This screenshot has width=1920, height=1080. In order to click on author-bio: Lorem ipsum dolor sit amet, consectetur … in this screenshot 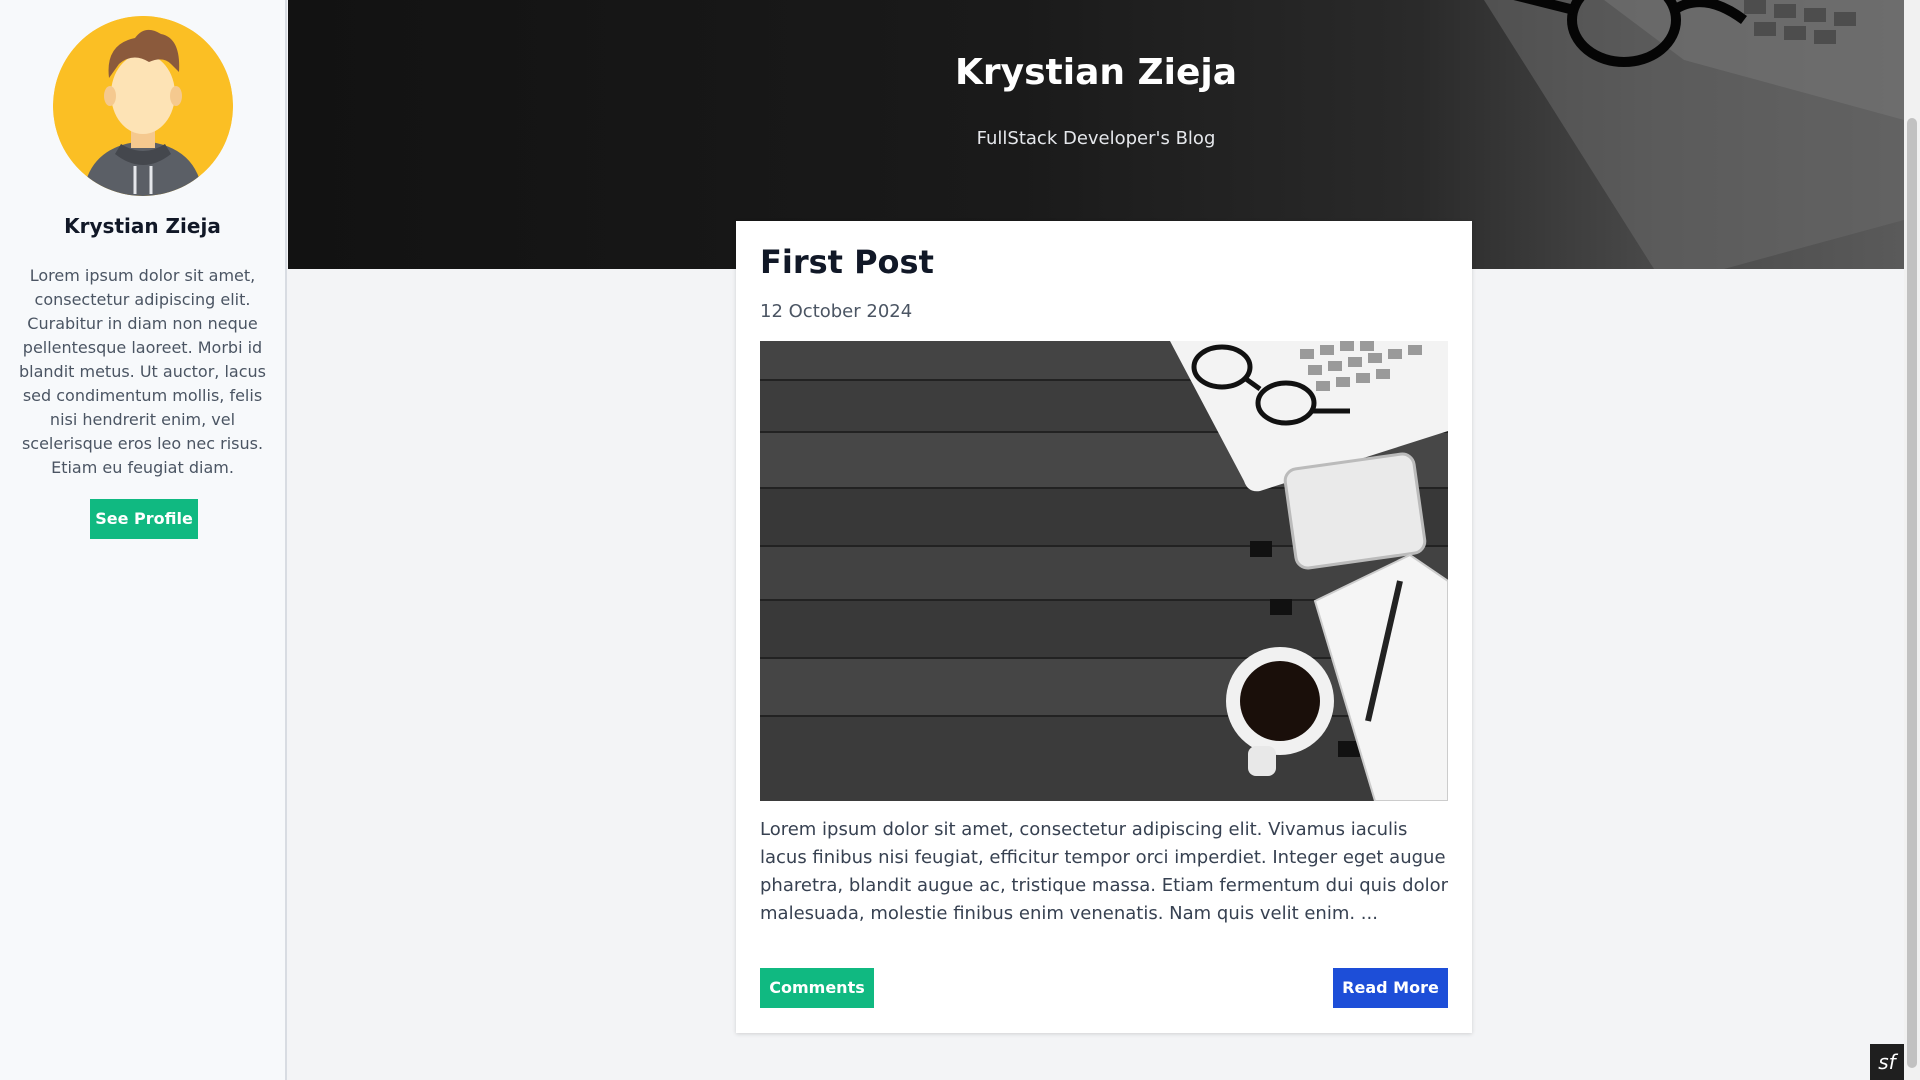, I will do `click(142, 371)`.